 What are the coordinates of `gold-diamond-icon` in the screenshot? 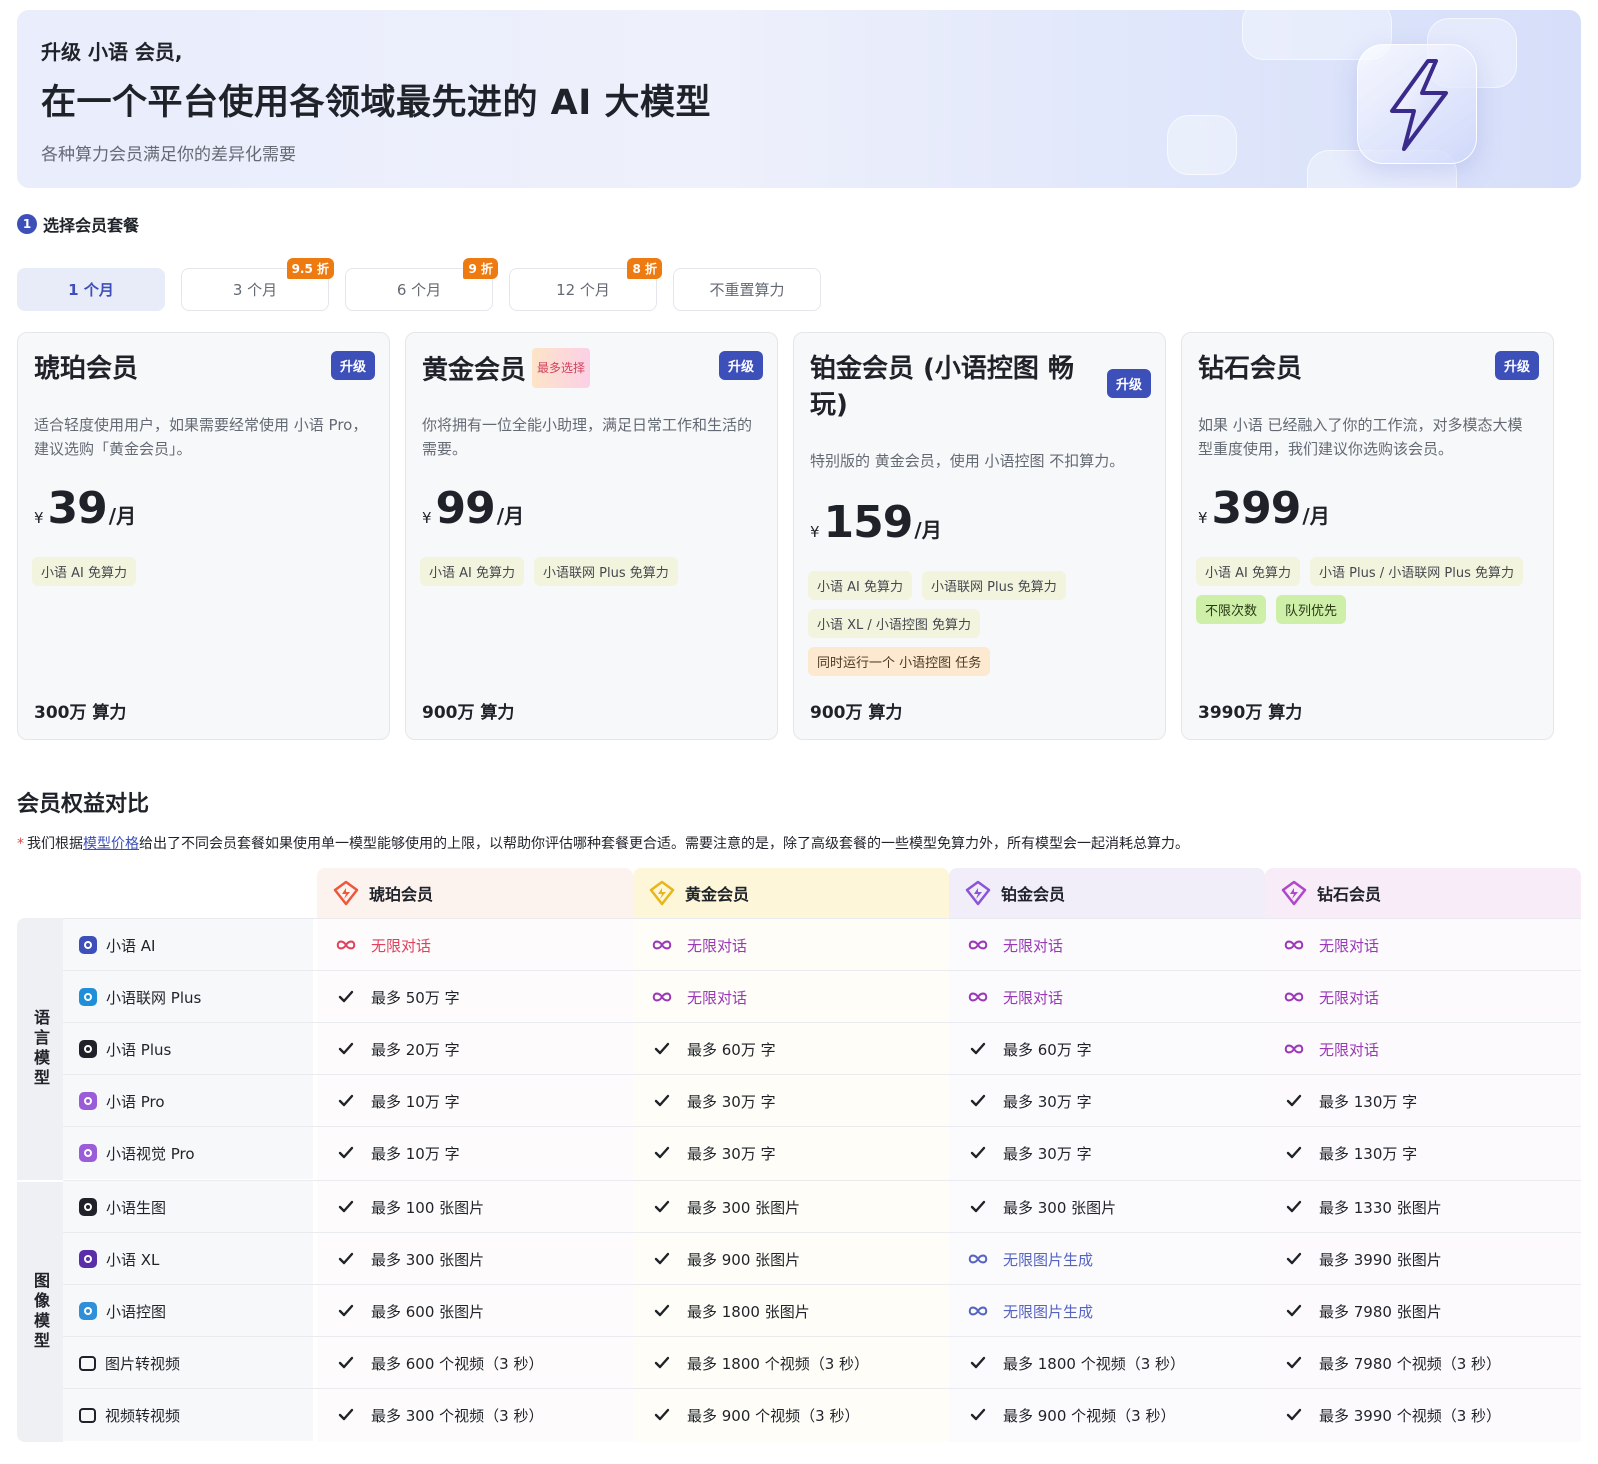 It's located at (662, 893).